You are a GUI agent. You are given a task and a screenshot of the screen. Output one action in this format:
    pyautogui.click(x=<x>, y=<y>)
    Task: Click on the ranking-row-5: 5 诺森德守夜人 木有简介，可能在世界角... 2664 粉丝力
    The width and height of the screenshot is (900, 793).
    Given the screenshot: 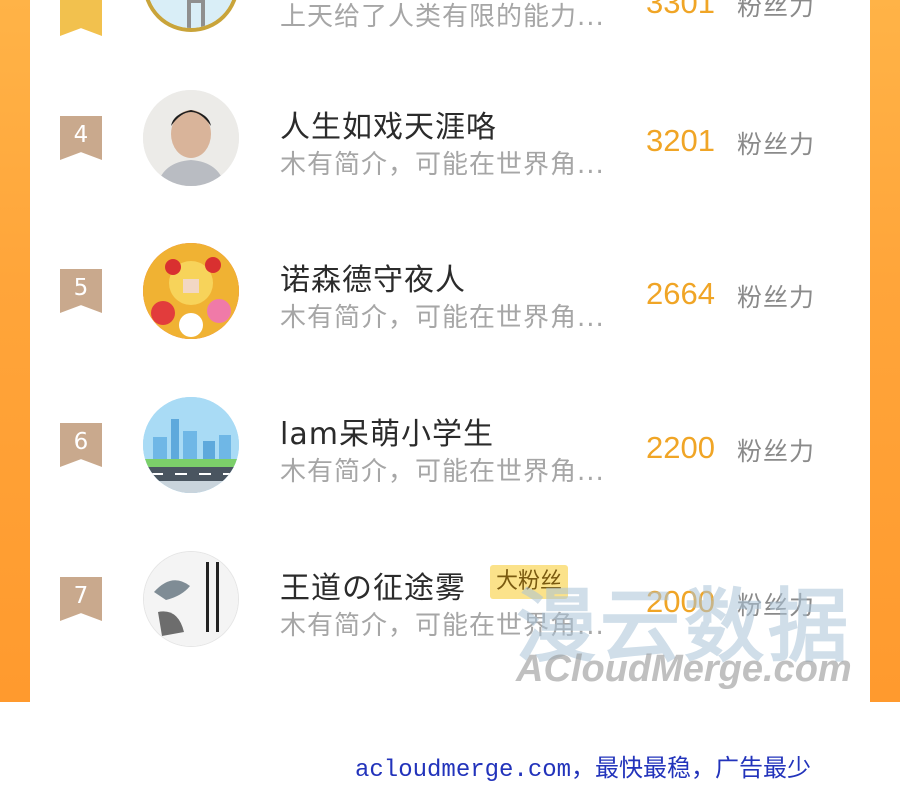 What is the action you would take?
    pyautogui.click(x=450, y=291)
    